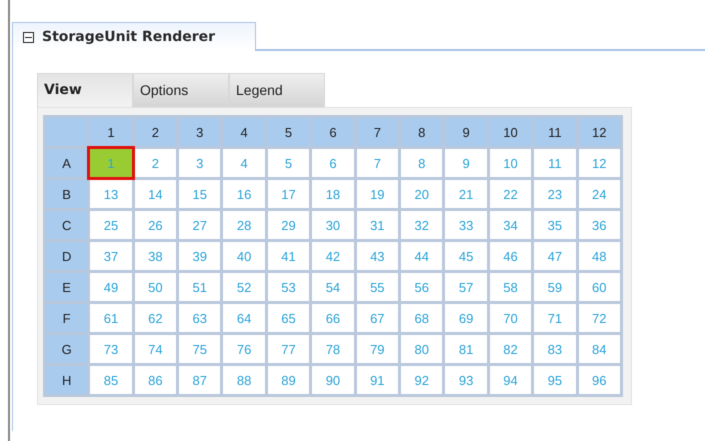  What do you see at coordinates (111, 318) in the screenshot?
I see `slot-cell: 61` at bounding box center [111, 318].